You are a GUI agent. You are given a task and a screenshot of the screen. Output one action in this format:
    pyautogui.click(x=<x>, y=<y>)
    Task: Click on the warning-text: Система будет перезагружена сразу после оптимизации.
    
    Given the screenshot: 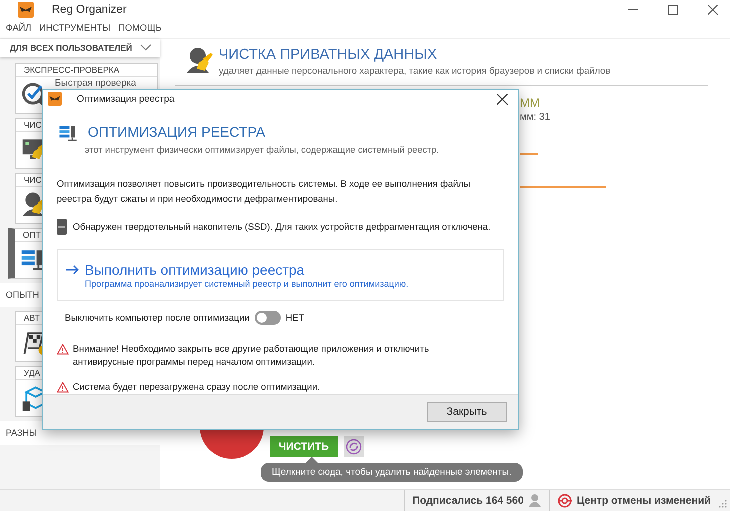 What is the action you would take?
    pyautogui.click(x=196, y=387)
    